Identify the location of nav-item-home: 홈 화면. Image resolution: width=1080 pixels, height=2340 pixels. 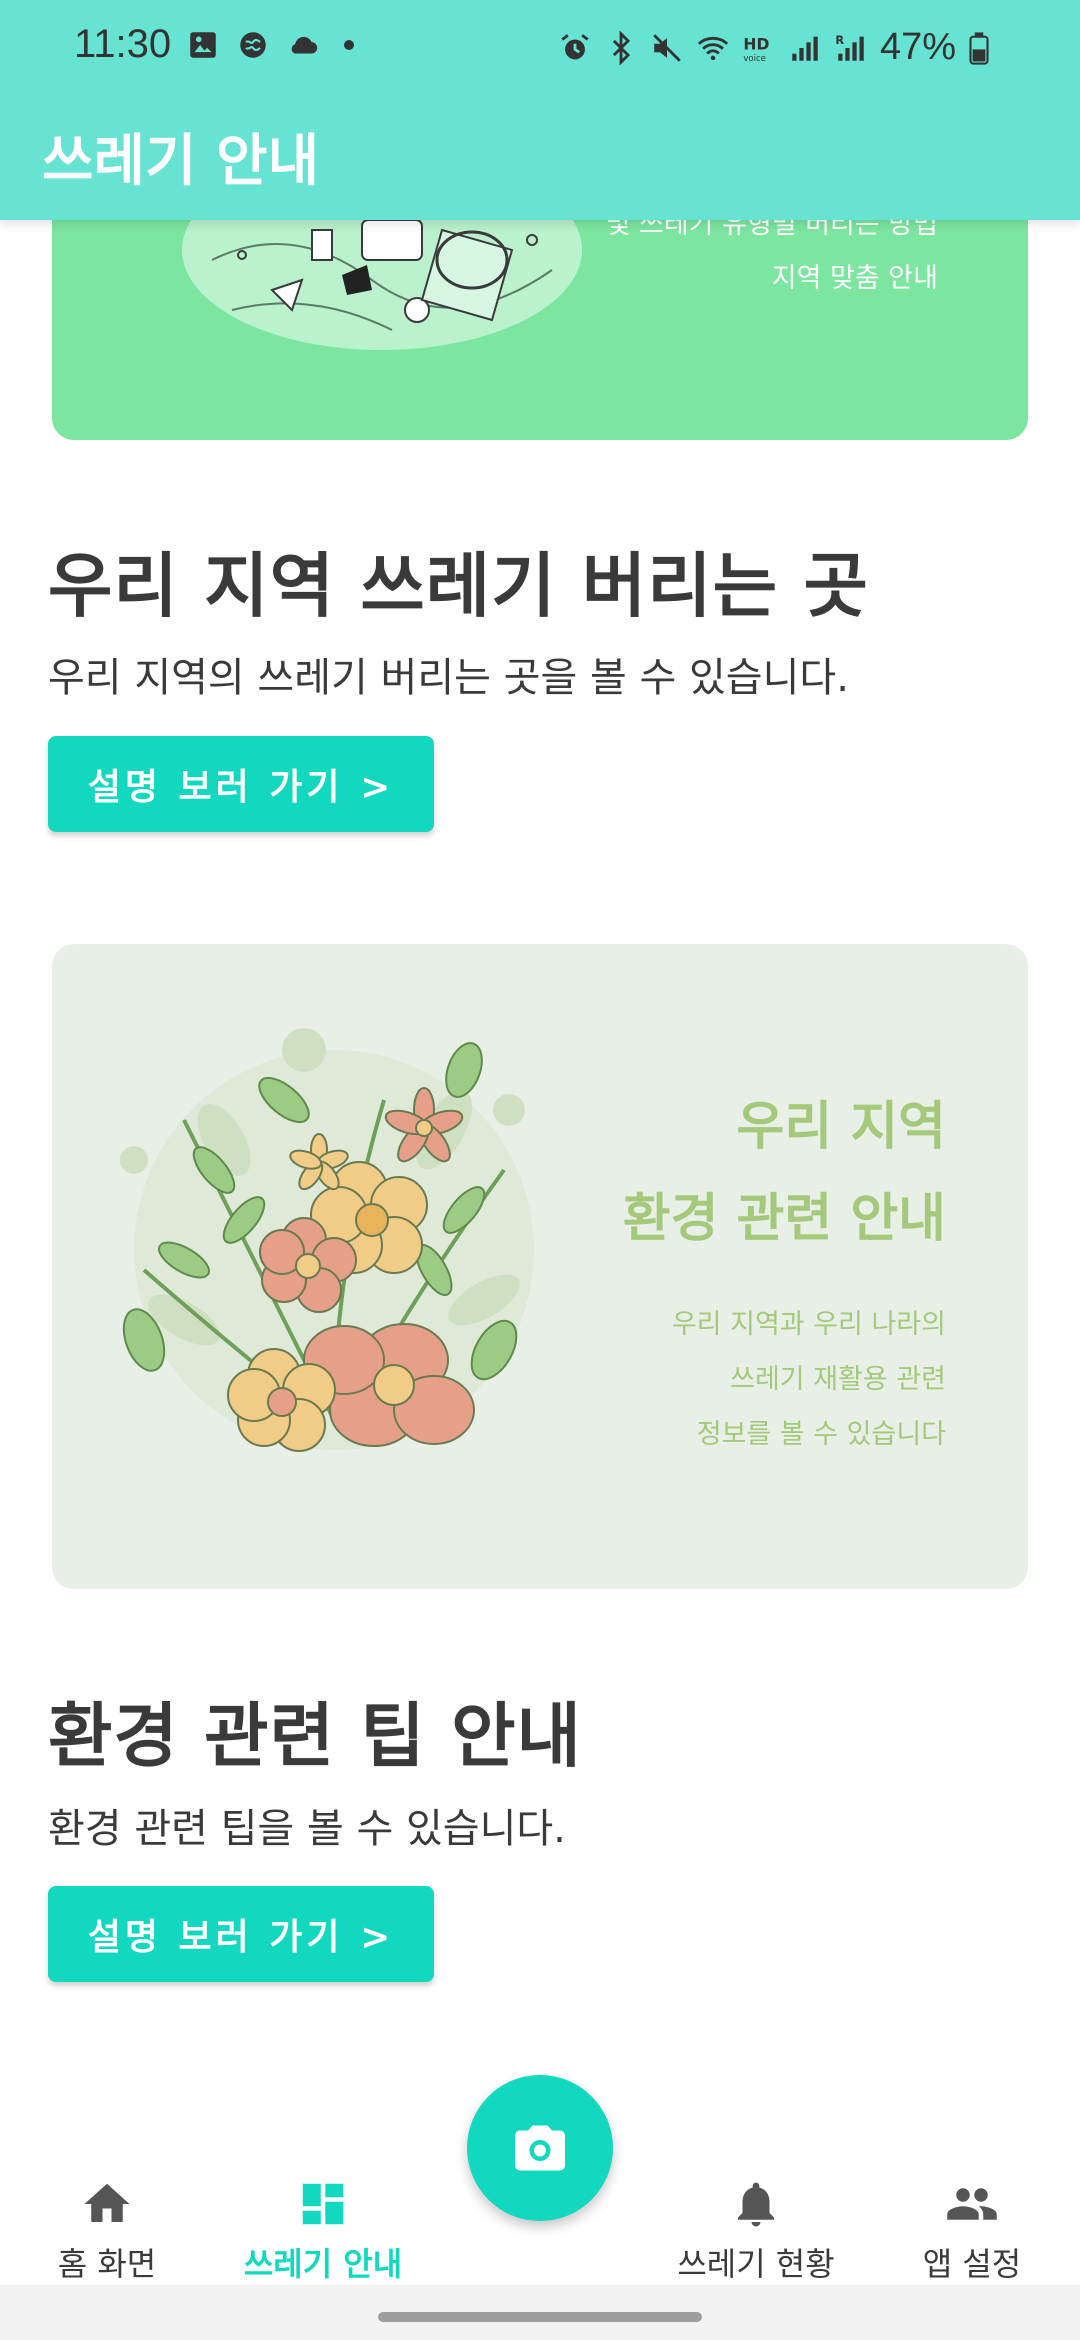
(107, 2225).